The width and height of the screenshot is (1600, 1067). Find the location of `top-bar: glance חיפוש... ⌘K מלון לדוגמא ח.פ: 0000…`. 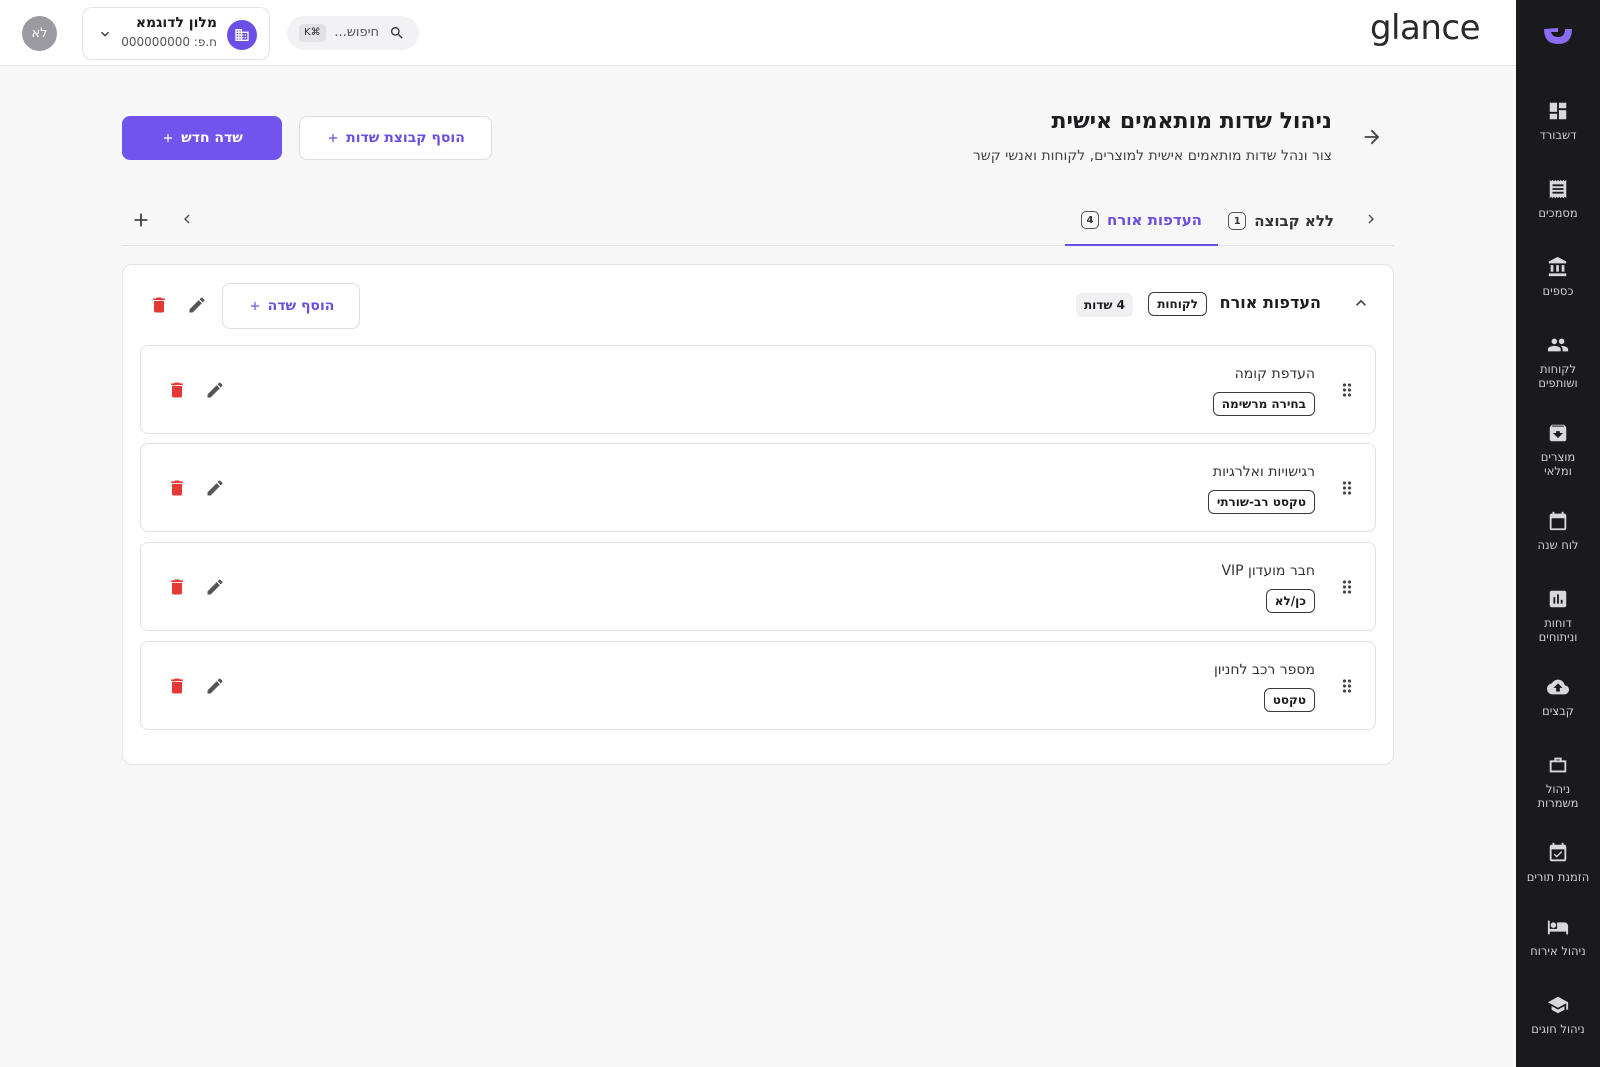

top-bar: glance חיפוש... ⌘K מלון לדוגמא ח.פ: 0000… is located at coordinates (758, 33).